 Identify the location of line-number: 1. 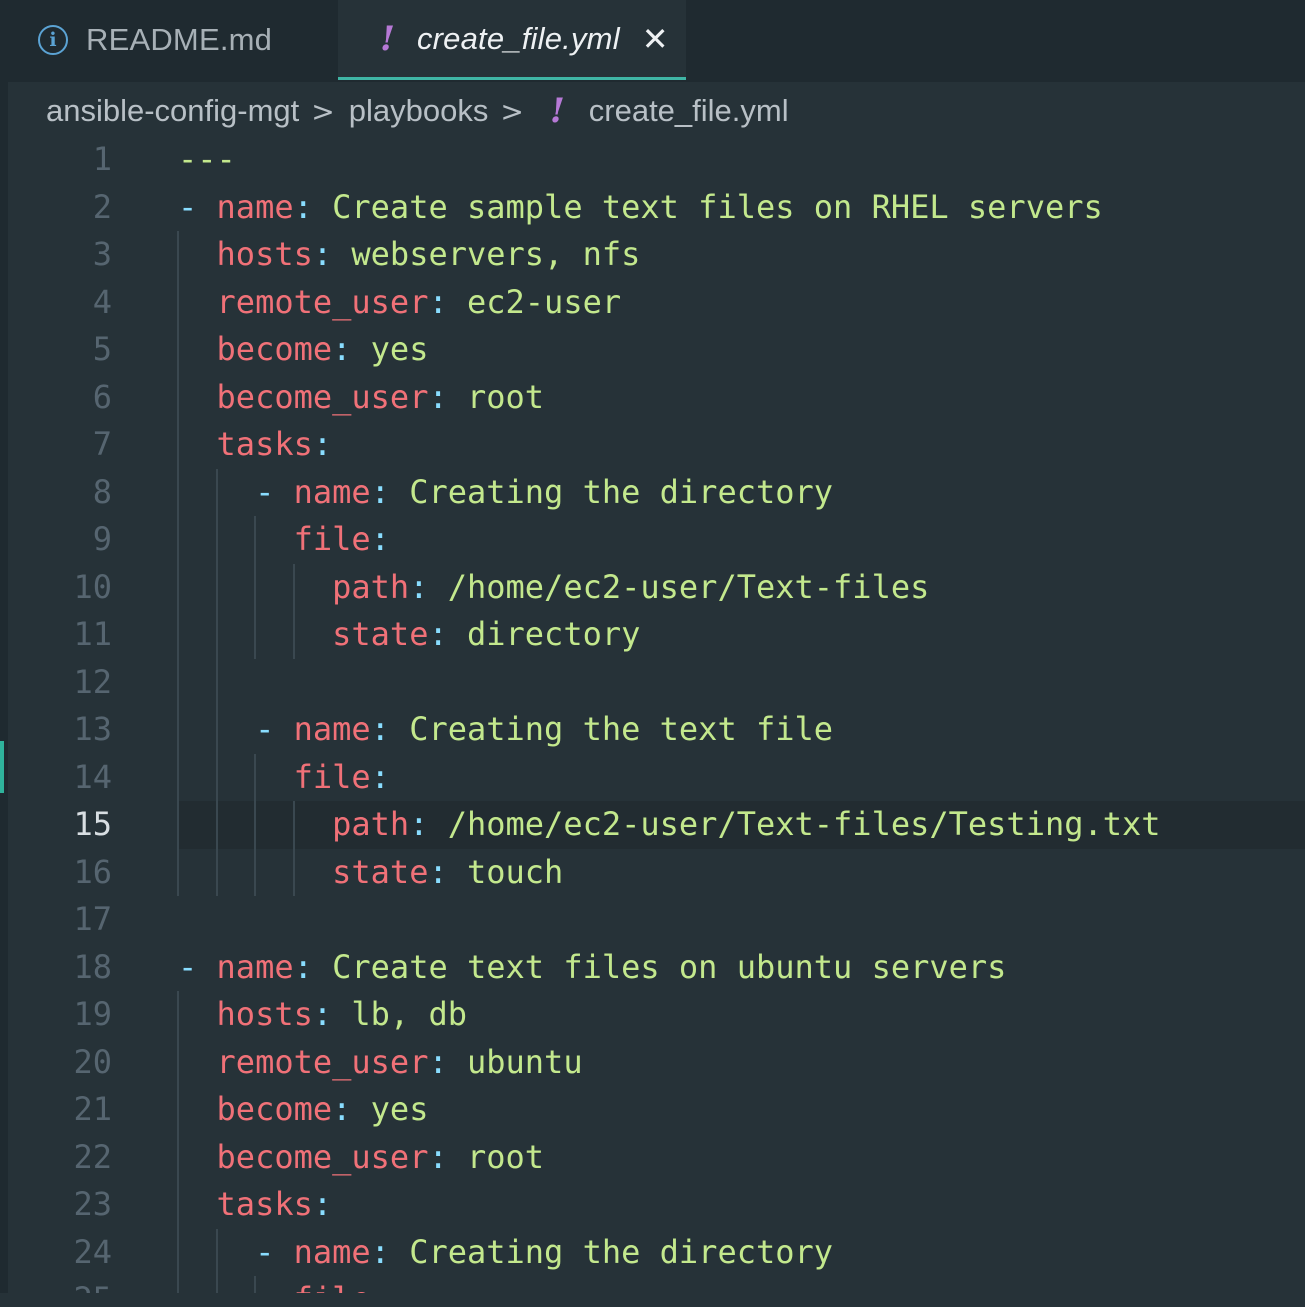
(102, 159).